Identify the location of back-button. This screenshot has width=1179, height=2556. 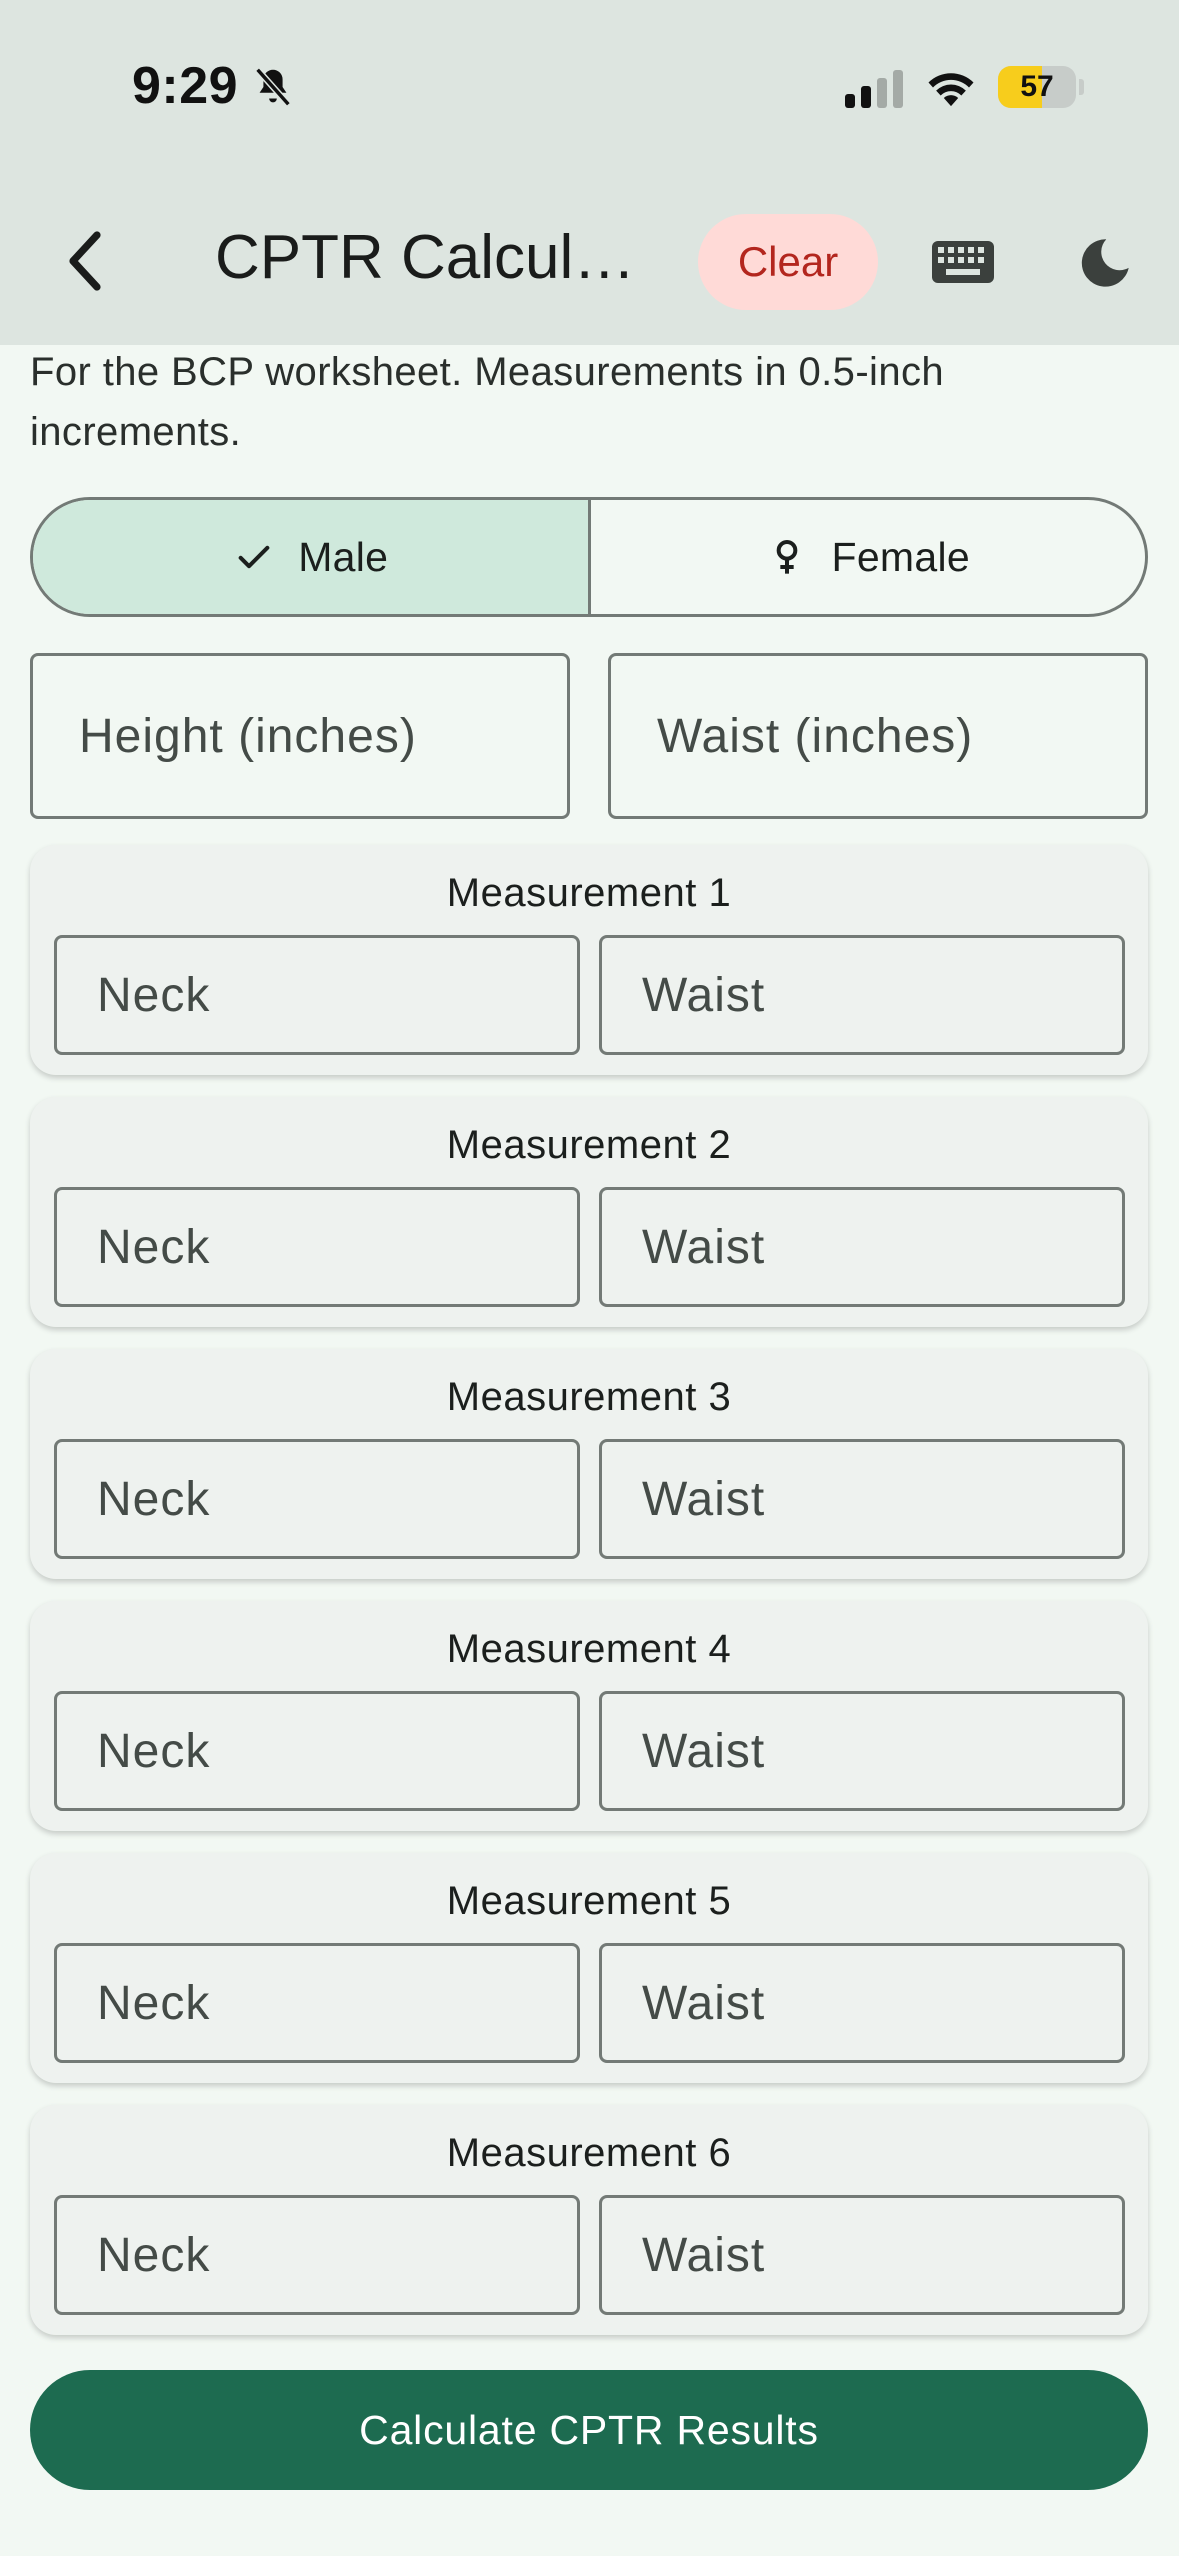
(85, 261).